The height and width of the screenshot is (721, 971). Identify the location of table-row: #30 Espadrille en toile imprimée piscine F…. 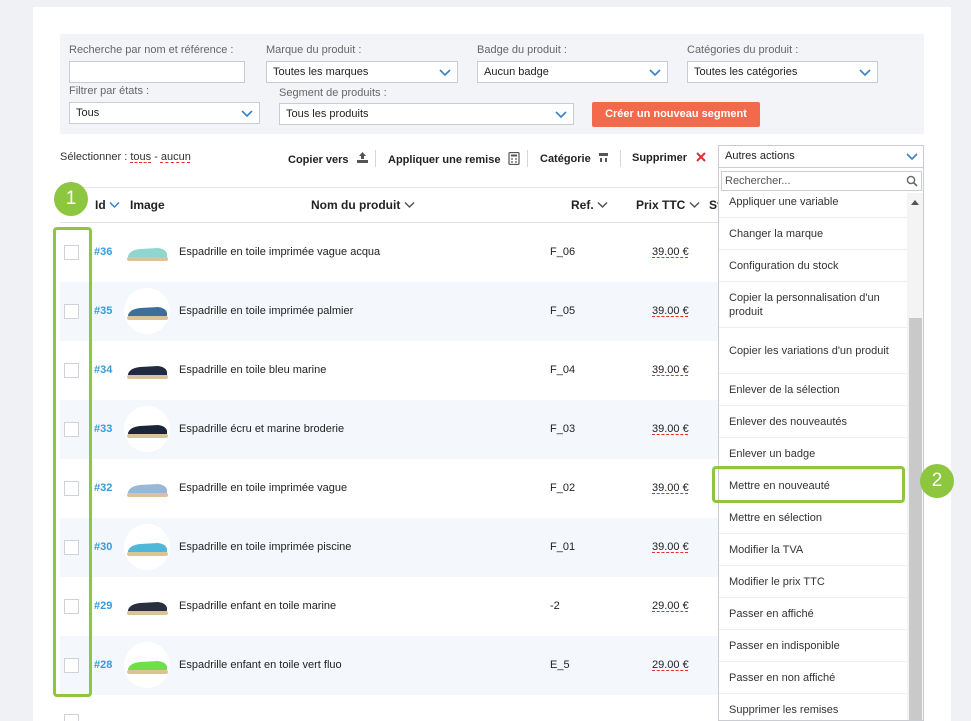
(390, 547).